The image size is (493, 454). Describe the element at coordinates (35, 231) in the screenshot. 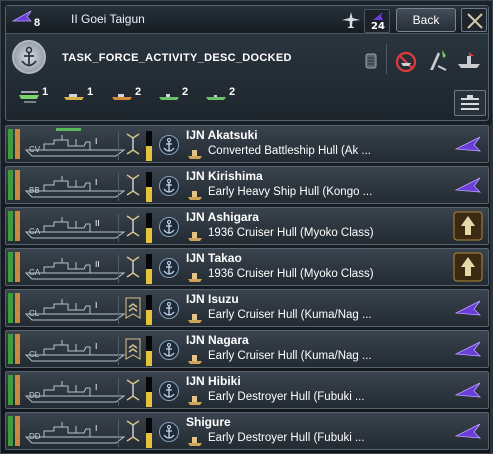

I see `ship-class-label: CA` at that location.